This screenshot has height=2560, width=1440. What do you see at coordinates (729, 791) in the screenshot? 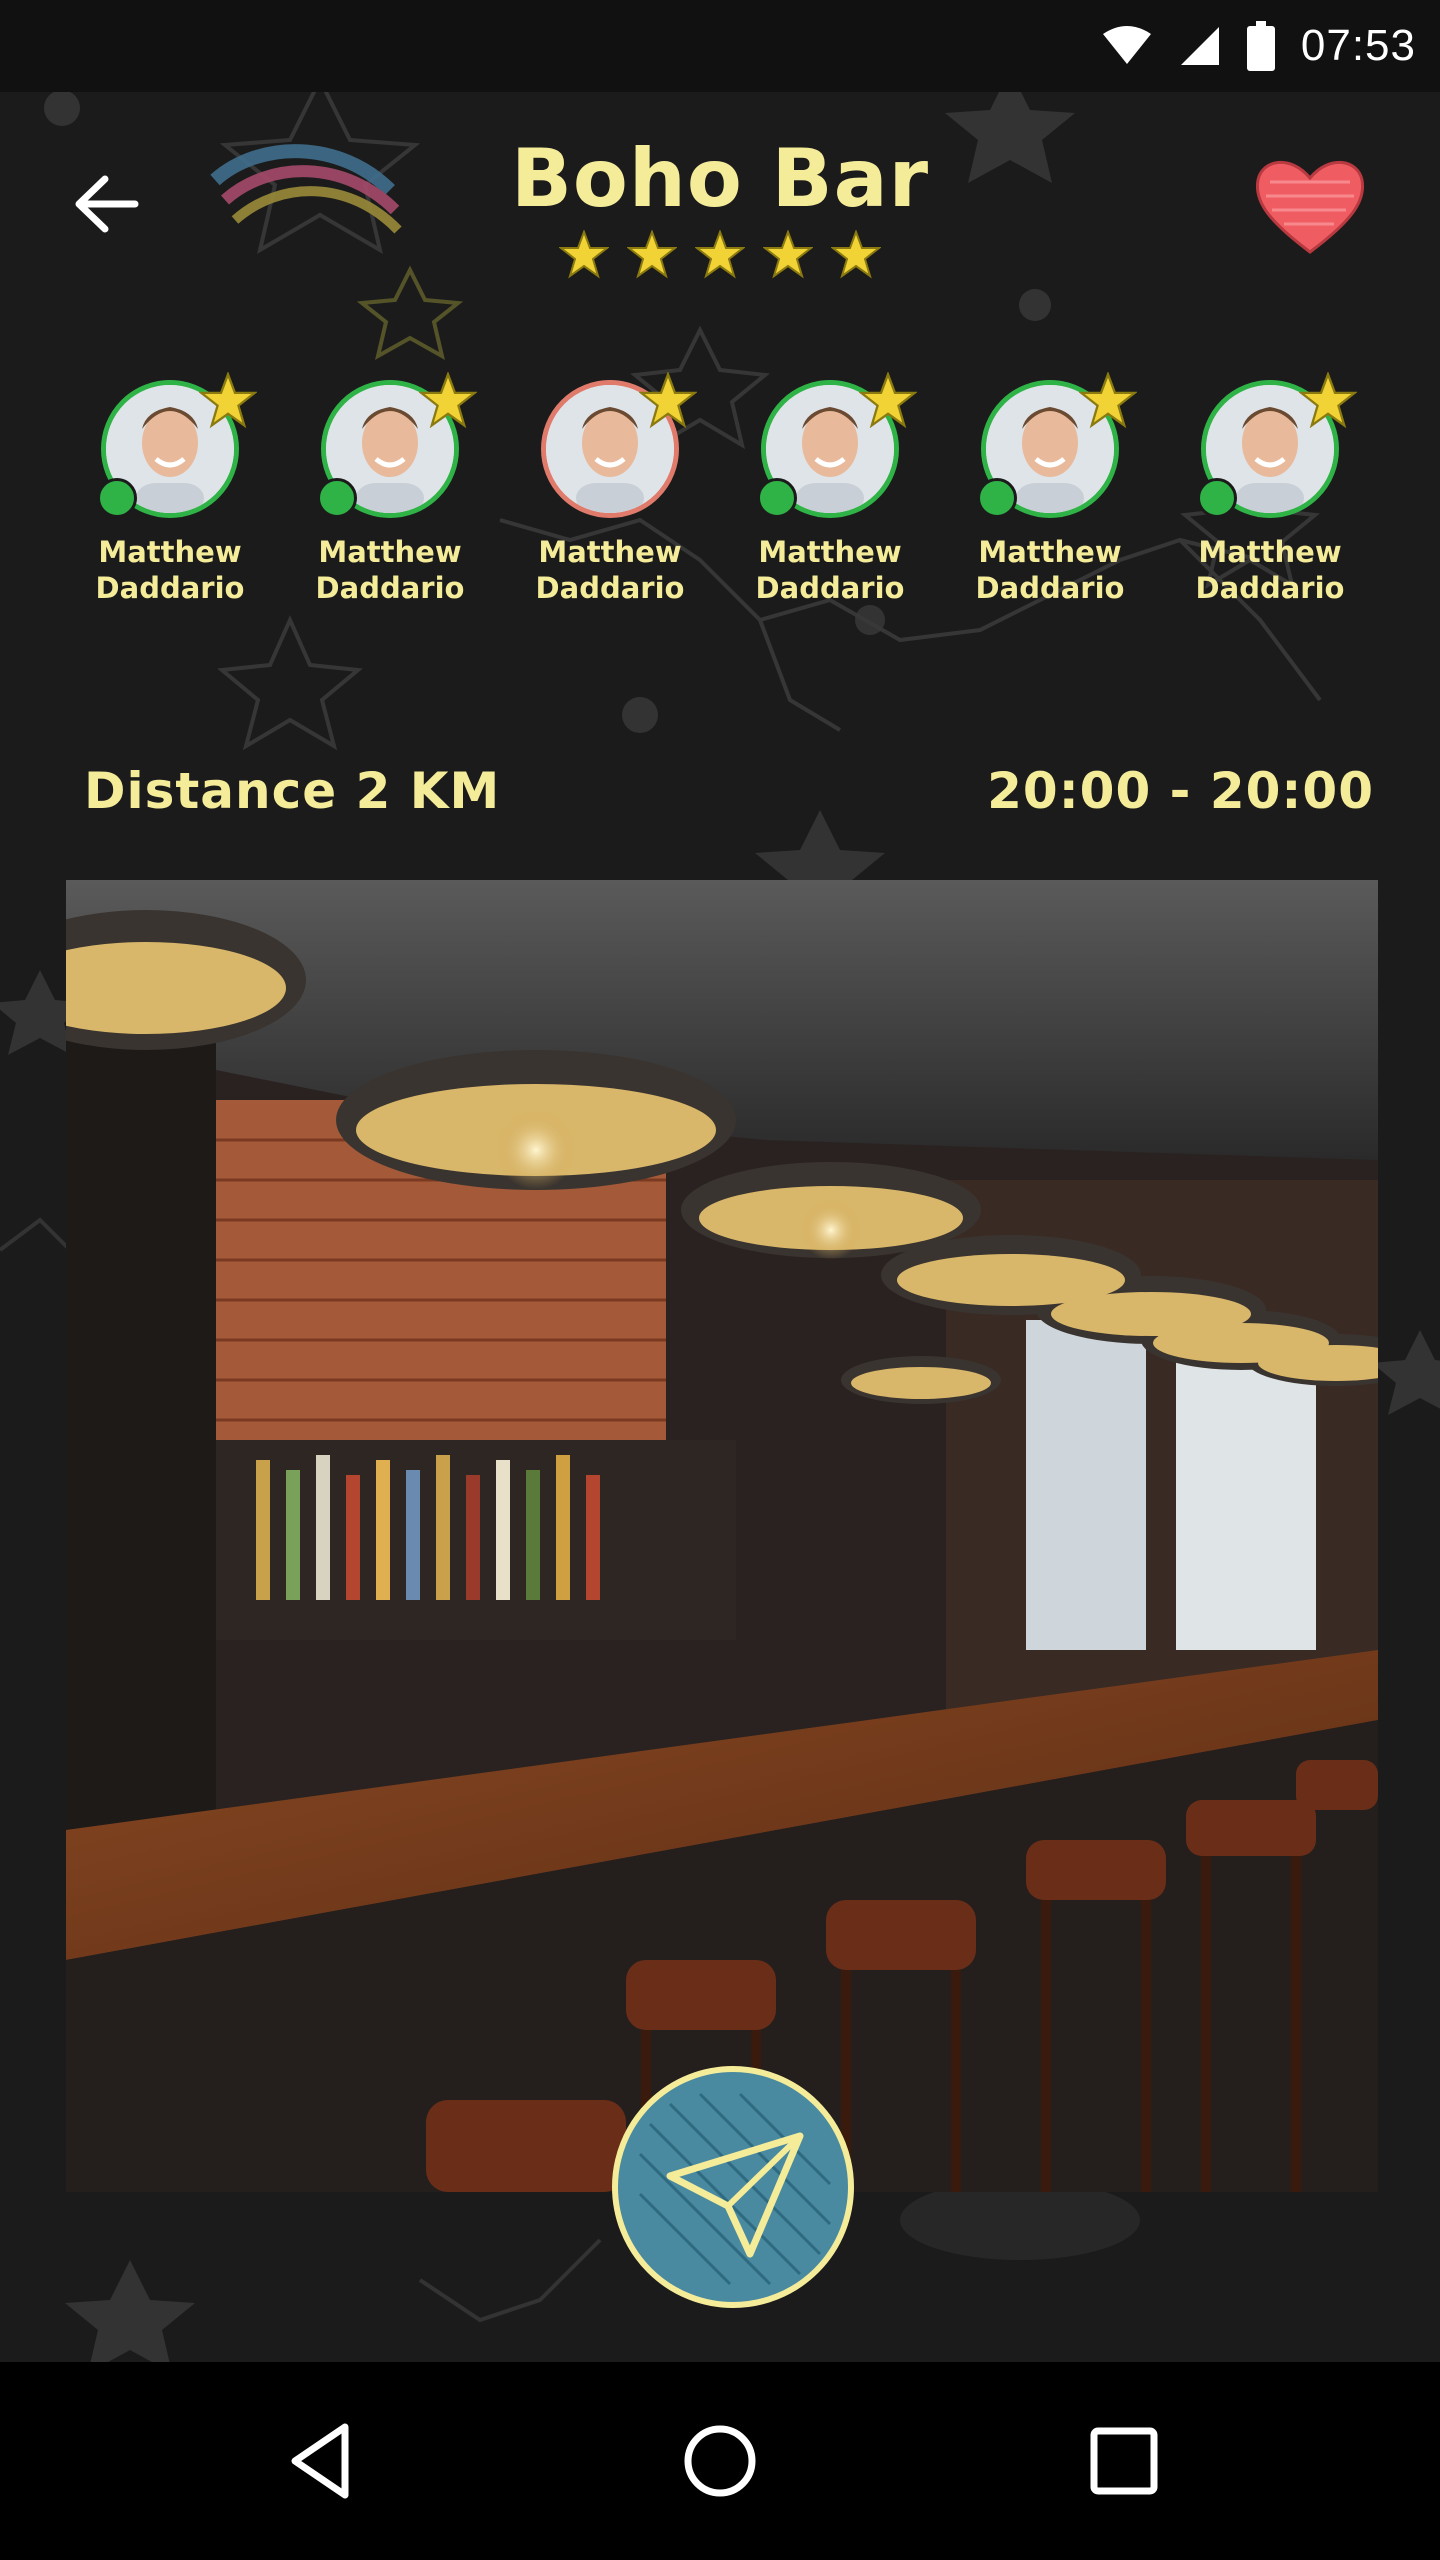
I see `venue-info-row: Distance 2 KM 20:00 - 20:00` at bounding box center [729, 791].